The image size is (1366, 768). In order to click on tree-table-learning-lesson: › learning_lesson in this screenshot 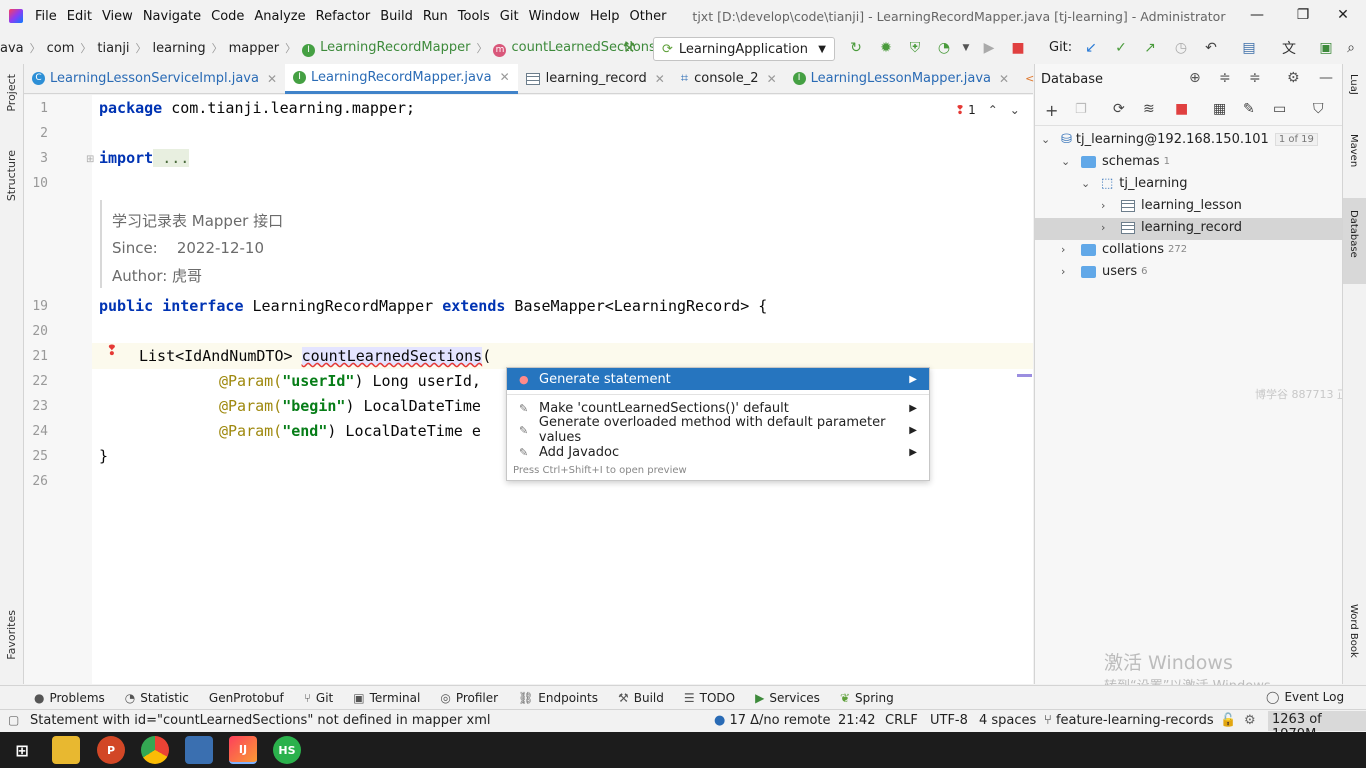, I will do `click(1171, 205)`.